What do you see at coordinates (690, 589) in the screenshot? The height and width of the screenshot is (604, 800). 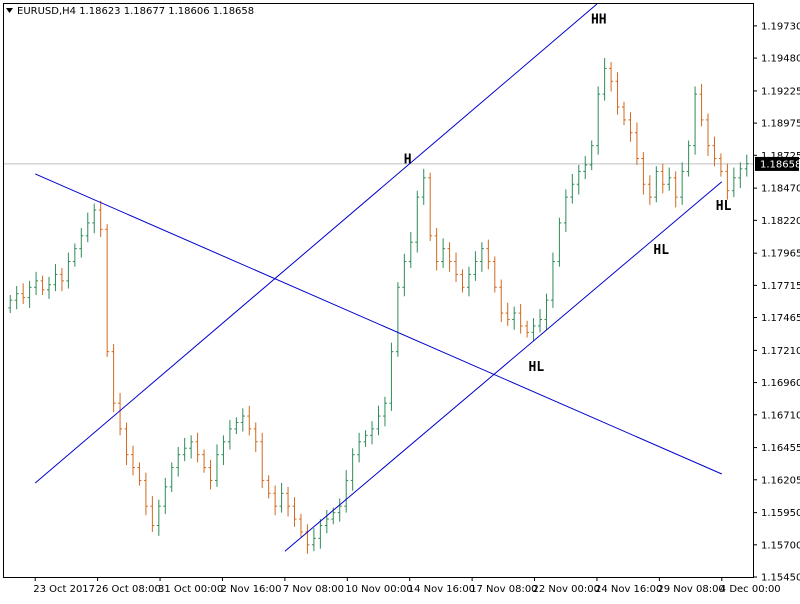 I see `time-tick-label: 29 Nov 08:00` at bounding box center [690, 589].